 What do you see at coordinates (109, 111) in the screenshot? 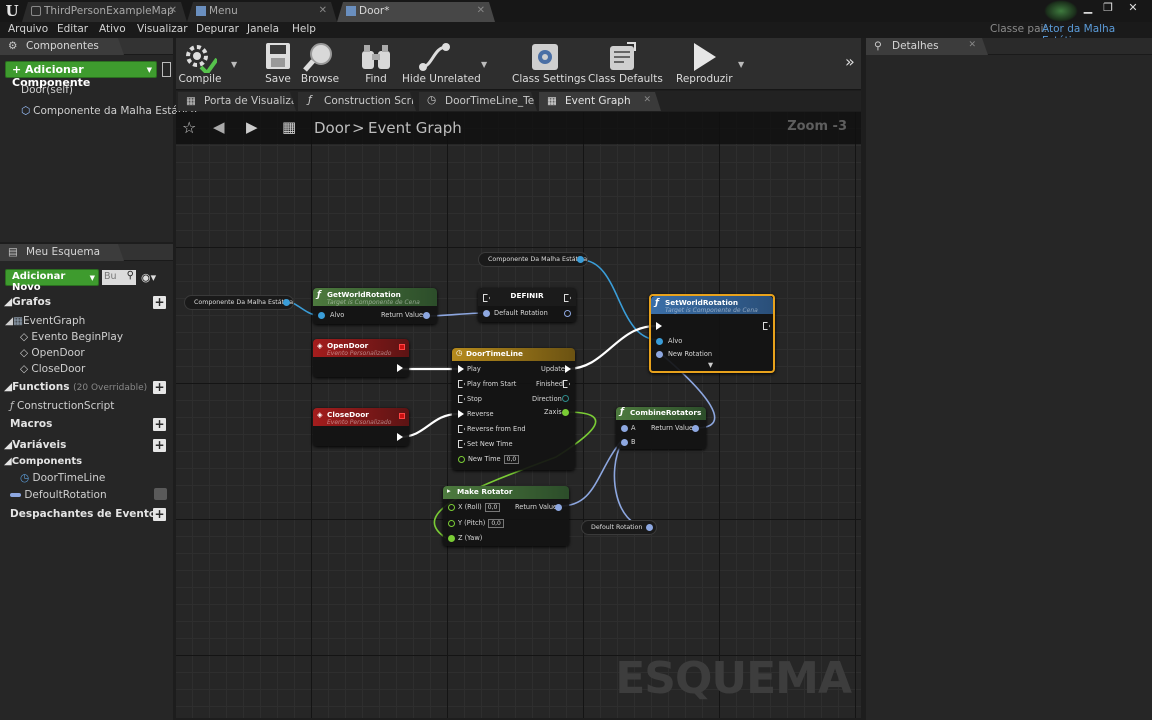
I see `component-static-mesh: ⬡ Componente da Malha Estática` at bounding box center [109, 111].